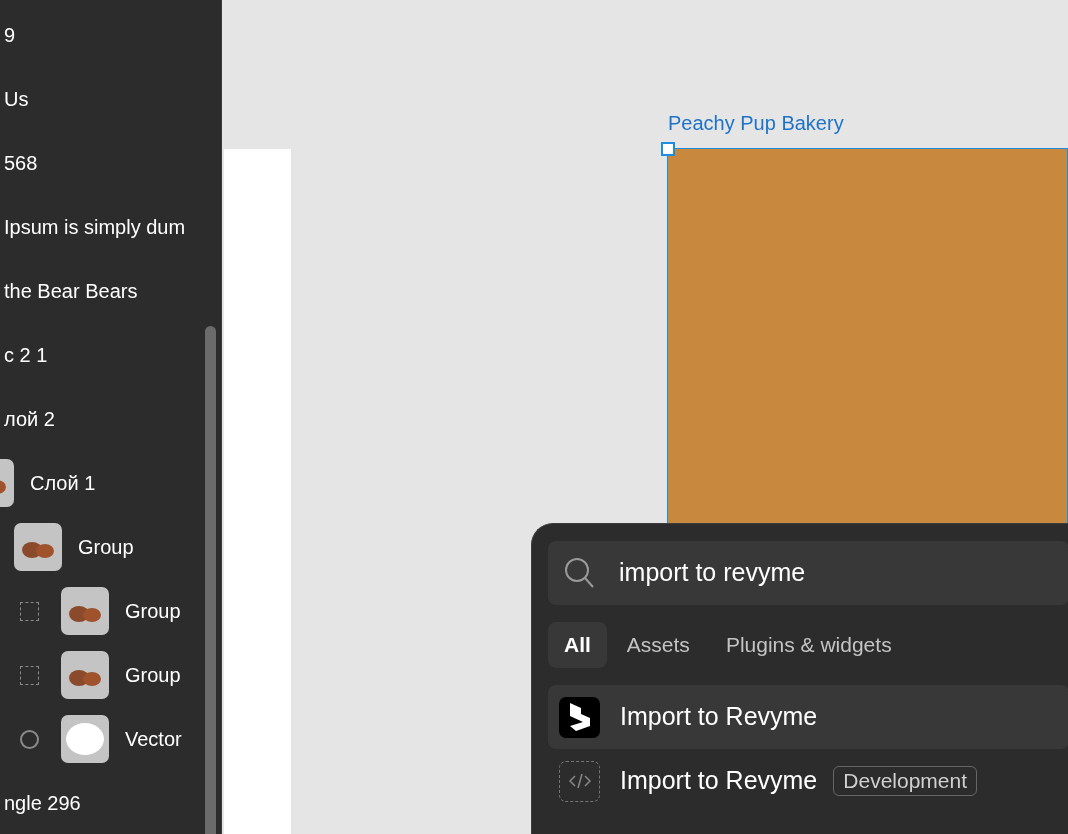  What do you see at coordinates (756, 123) in the screenshot?
I see `frame-label: Peachy Pup Bakery` at bounding box center [756, 123].